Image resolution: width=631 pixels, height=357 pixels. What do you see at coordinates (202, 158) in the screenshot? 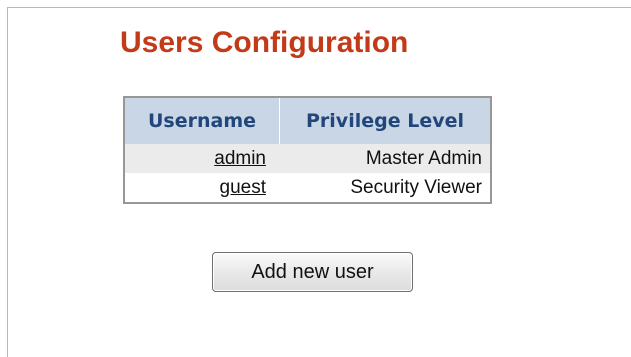
I see `username-cell: admin` at bounding box center [202, 158].